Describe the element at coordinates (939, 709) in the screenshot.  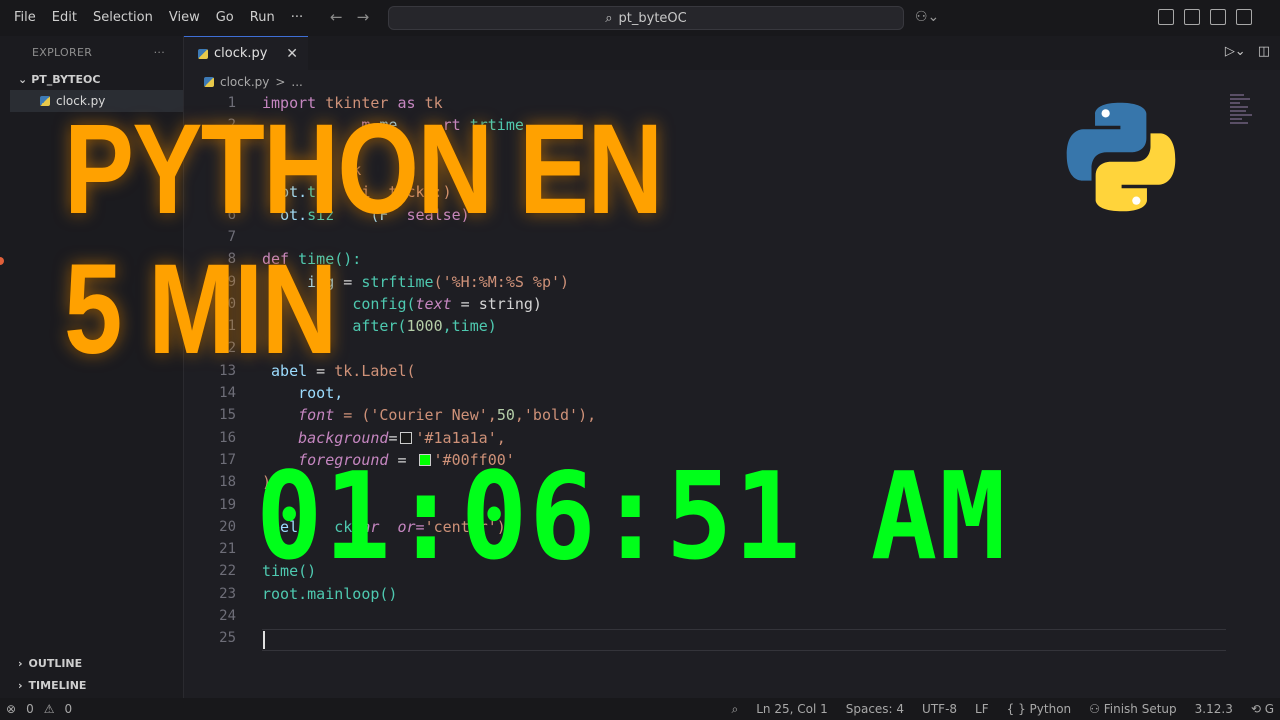
I see `status-encoding: UTF-8` at that location.